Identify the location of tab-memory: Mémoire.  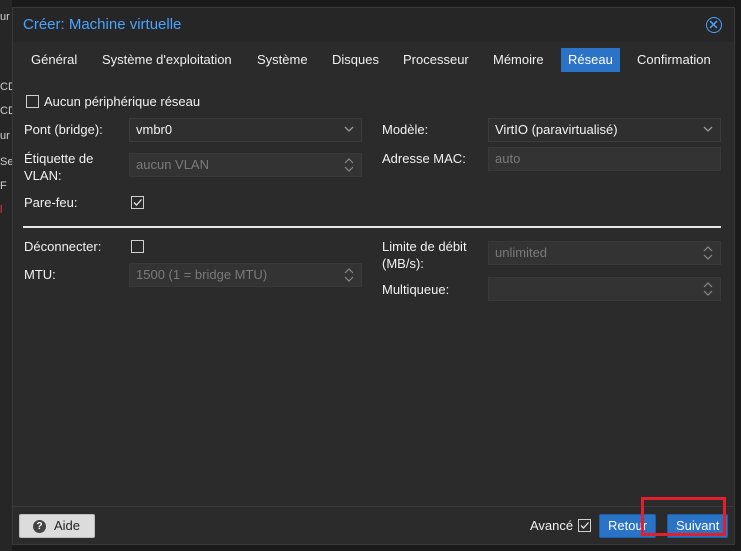
(518, 60).